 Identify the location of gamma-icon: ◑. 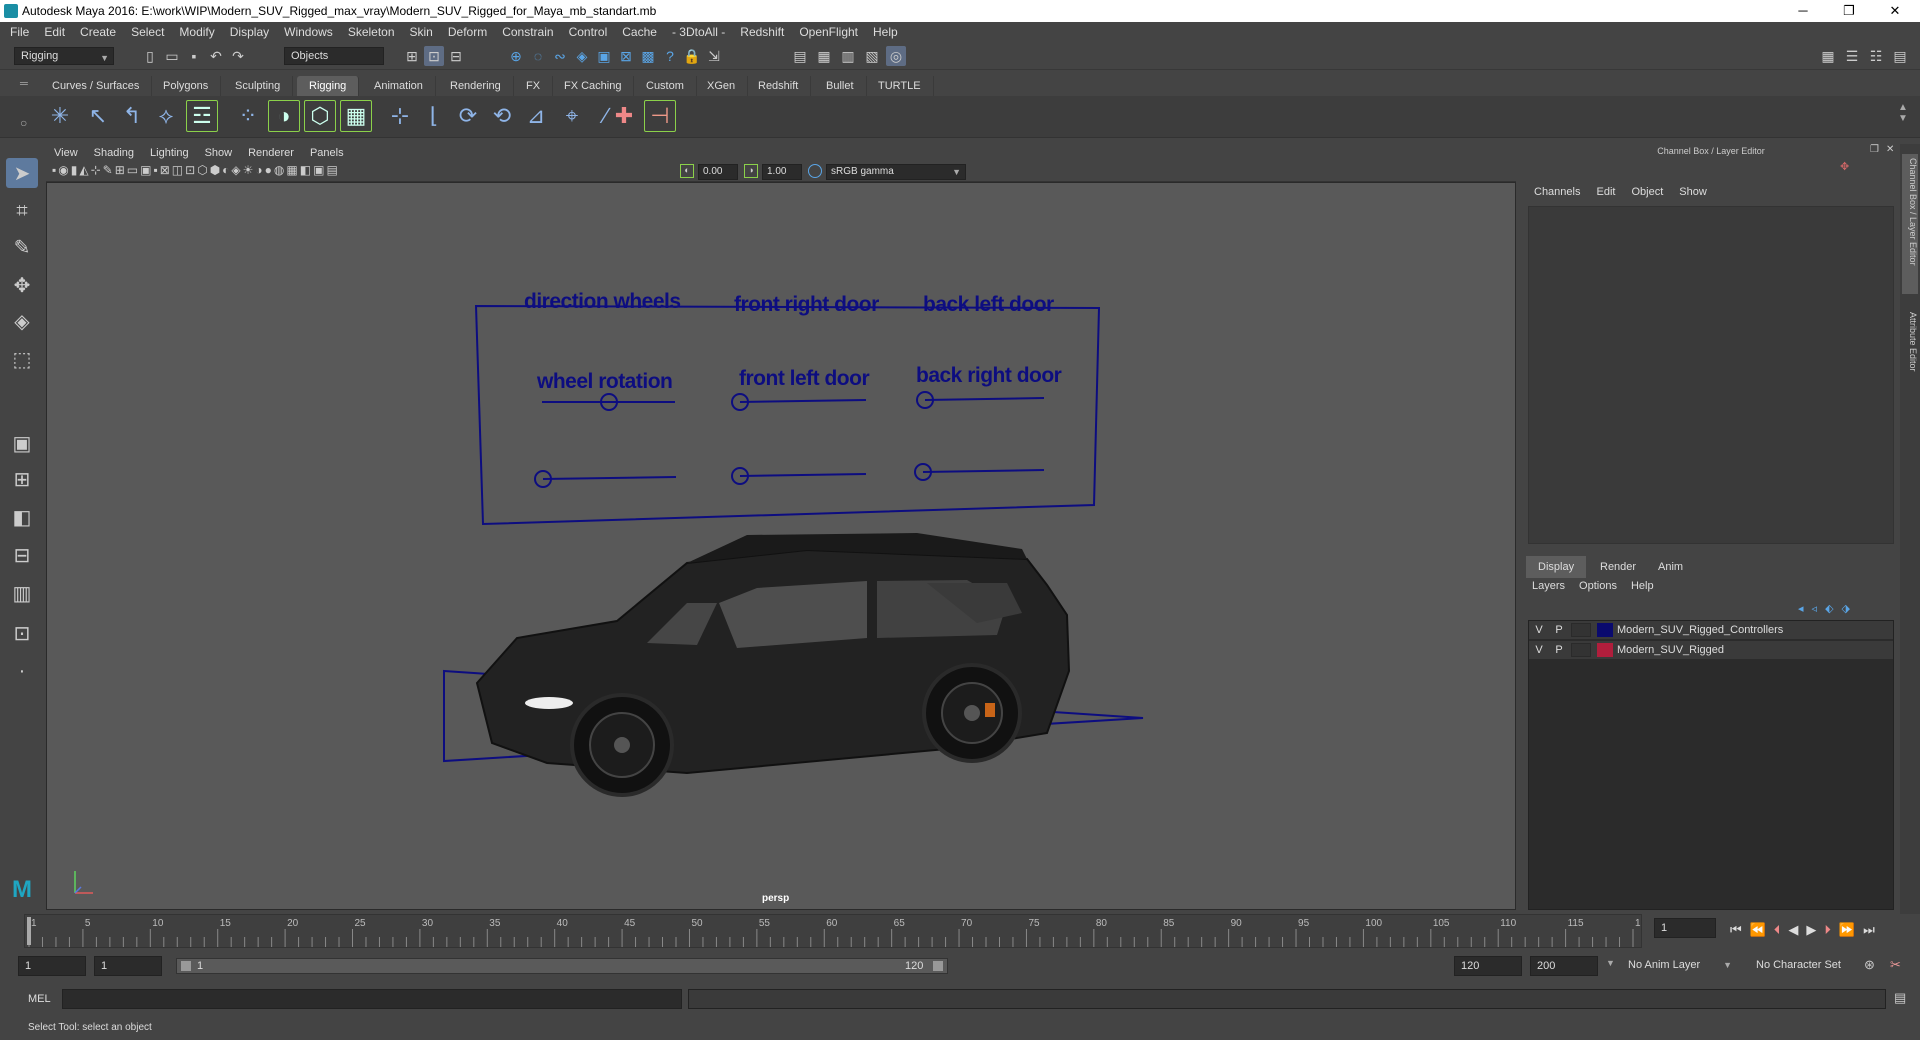
(751, 171).